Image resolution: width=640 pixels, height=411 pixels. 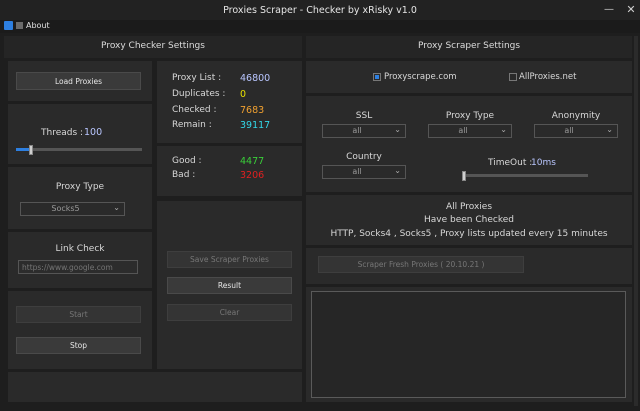 I want to click on proxy-type-select: Socks5 ⌄, so click(x=72, y=209).